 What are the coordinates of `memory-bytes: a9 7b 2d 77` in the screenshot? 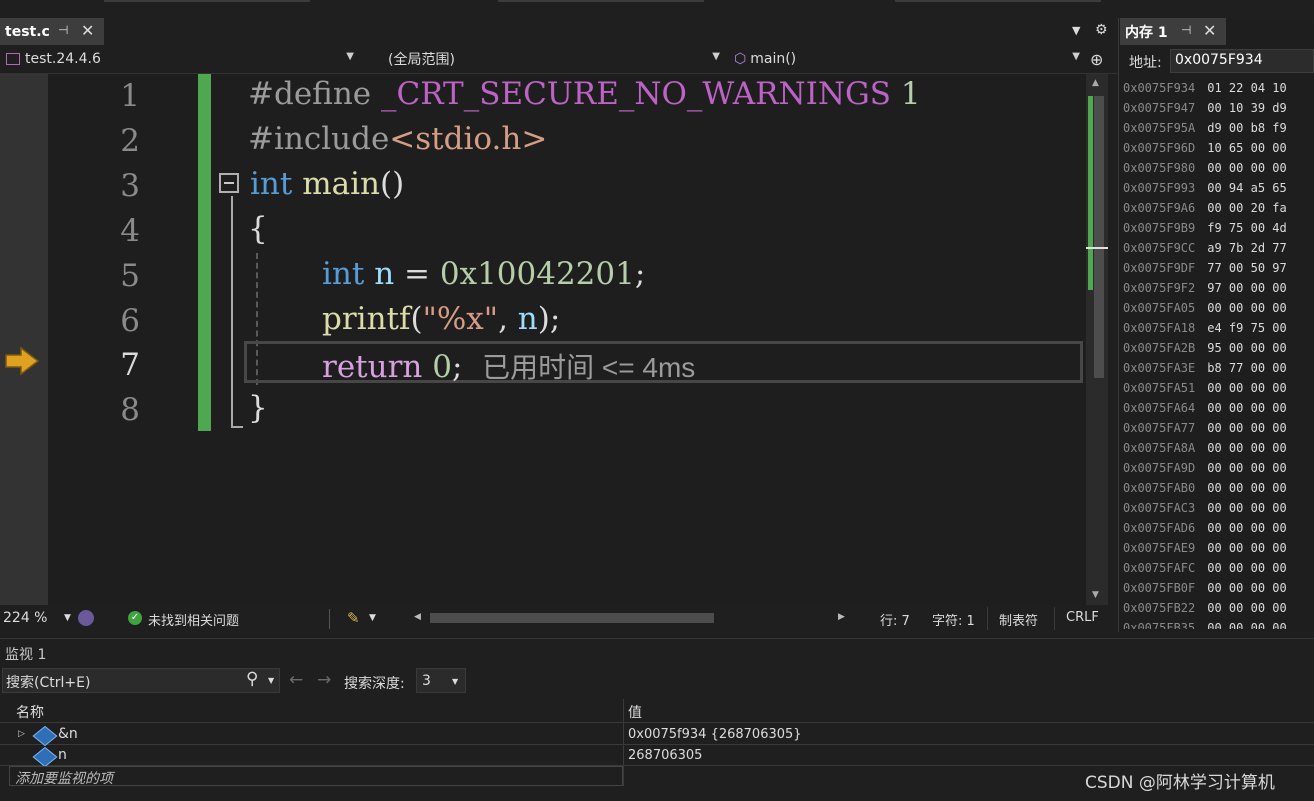 It's located at (1246, 248).